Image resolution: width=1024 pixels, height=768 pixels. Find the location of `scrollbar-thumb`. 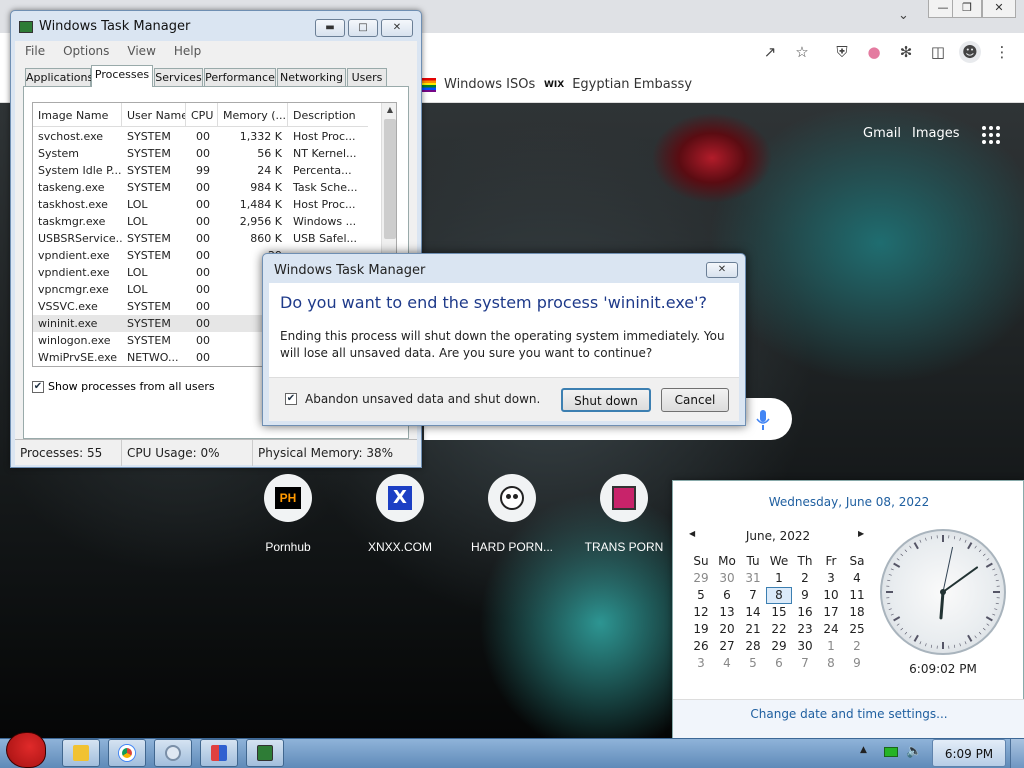

scrollbar-thumb is located at coordinates (390, 179).